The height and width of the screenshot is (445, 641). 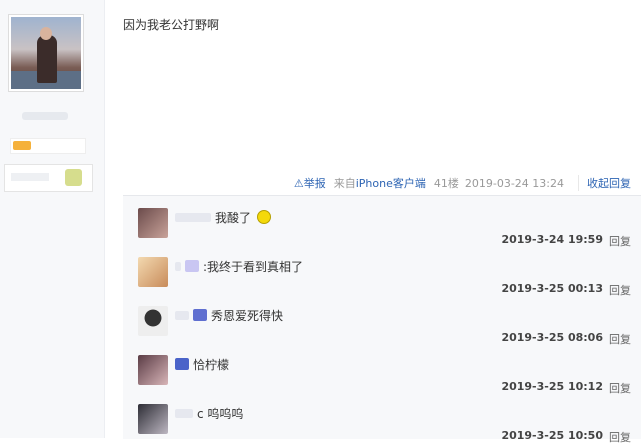 What do you see at coordinates (604, 183) in the screenshot?
I see `collapse-replies-button: 收起回复` at bounding box center [604, 183].